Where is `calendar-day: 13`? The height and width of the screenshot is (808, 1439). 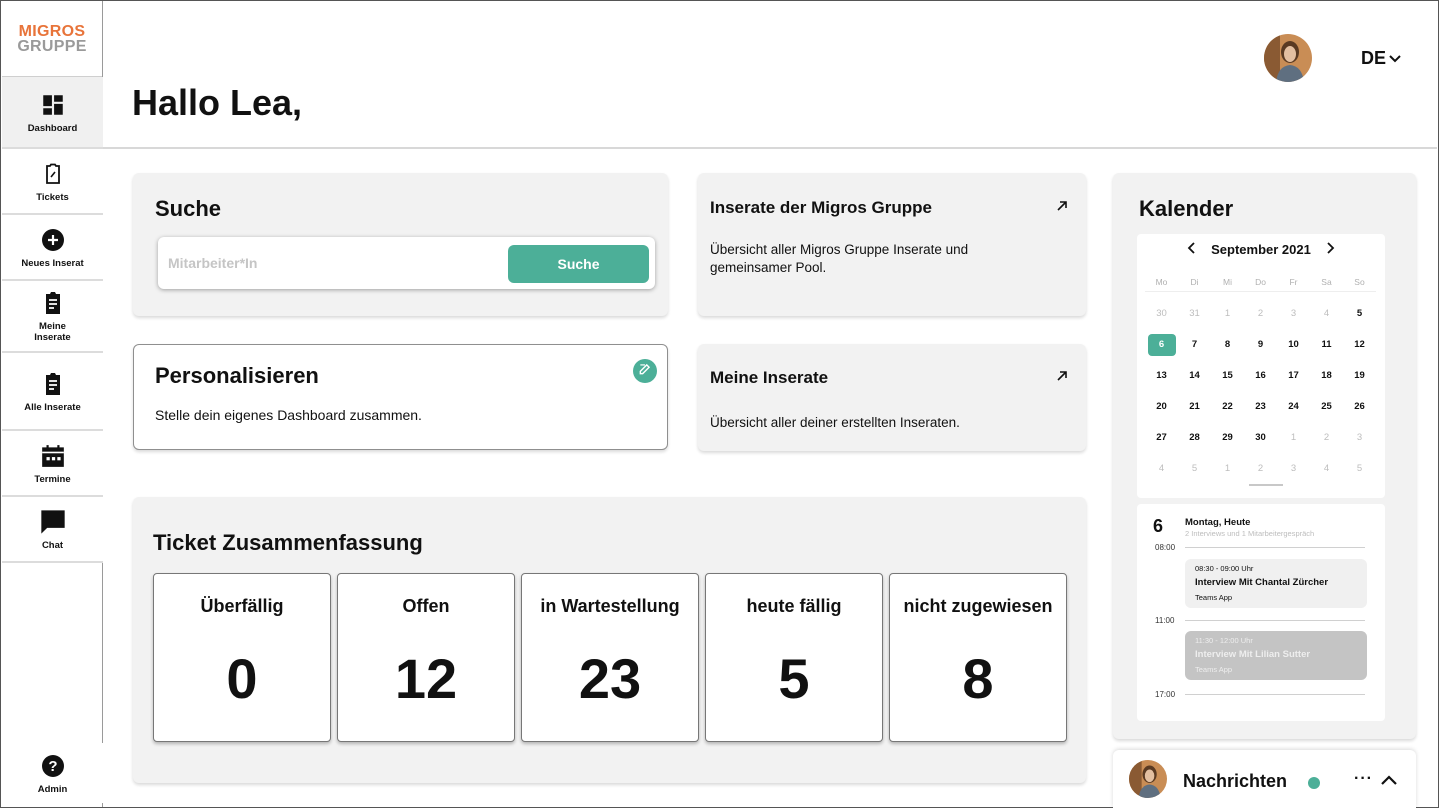
calendar-day: 13 is located at coordinates (1161, 375).